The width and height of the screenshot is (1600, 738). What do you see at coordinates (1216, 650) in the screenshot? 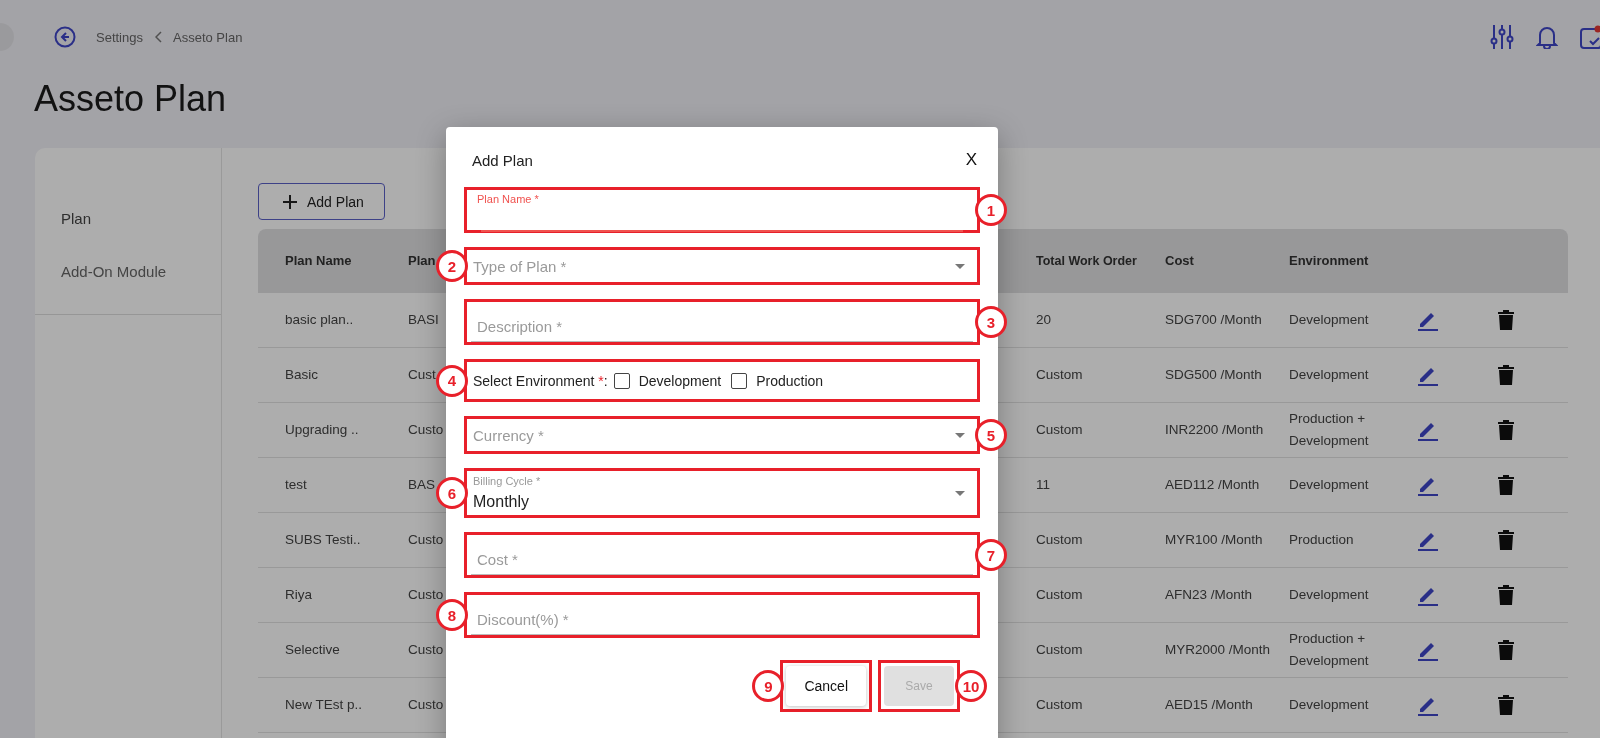
I see `table-cell-text: MYR2000 /Month` at bounding box center [1216, 650].